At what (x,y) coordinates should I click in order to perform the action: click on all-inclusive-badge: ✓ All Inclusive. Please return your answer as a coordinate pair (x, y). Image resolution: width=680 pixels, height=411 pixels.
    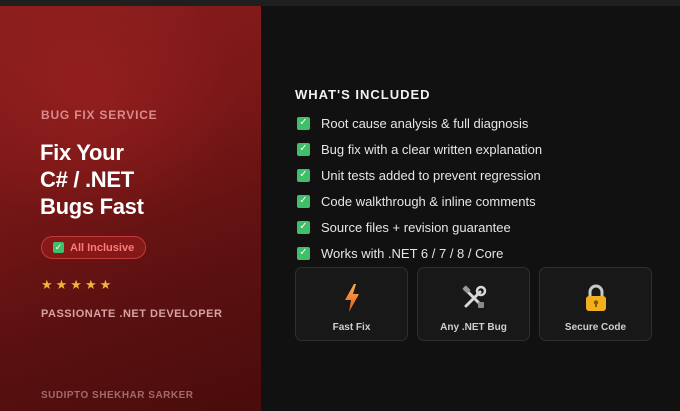
    Looking at the image, I should click on (94, 247).